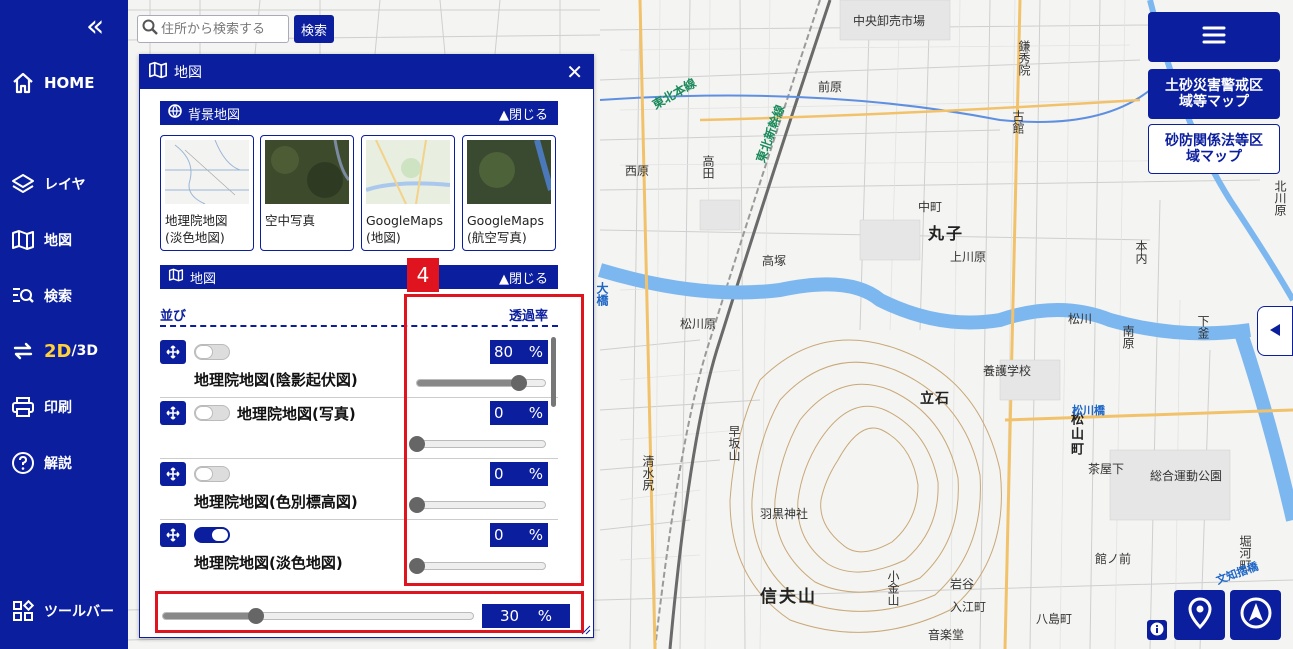  Describe the element at coordinates (1018, 122) in the screenshot. I see `map-label: 古館` at that location.